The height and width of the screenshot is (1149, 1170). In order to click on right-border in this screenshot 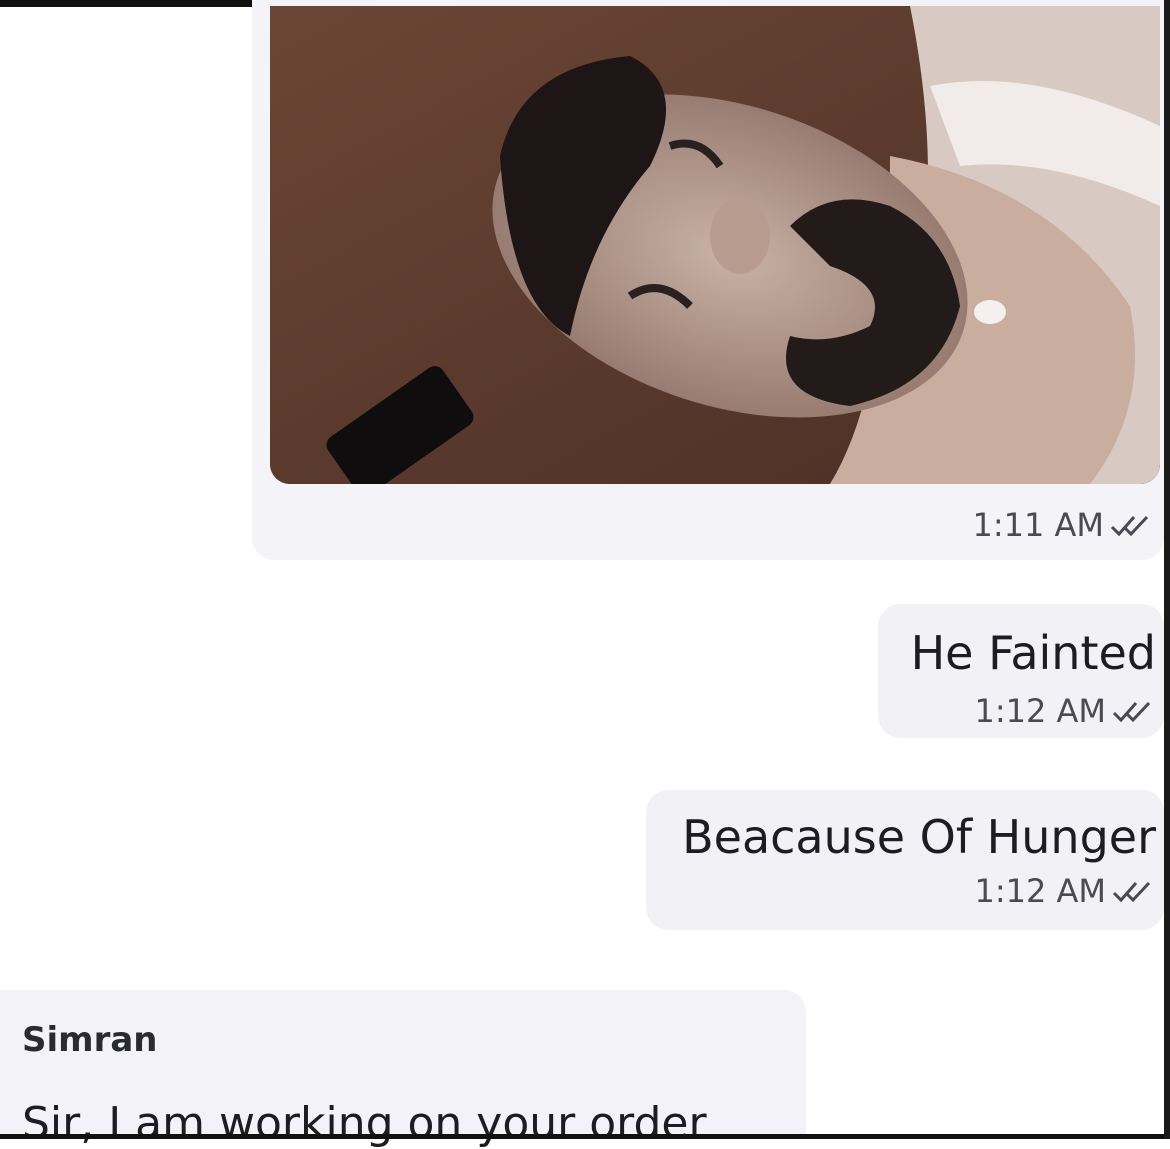, I will do `click(1167, 569)`.